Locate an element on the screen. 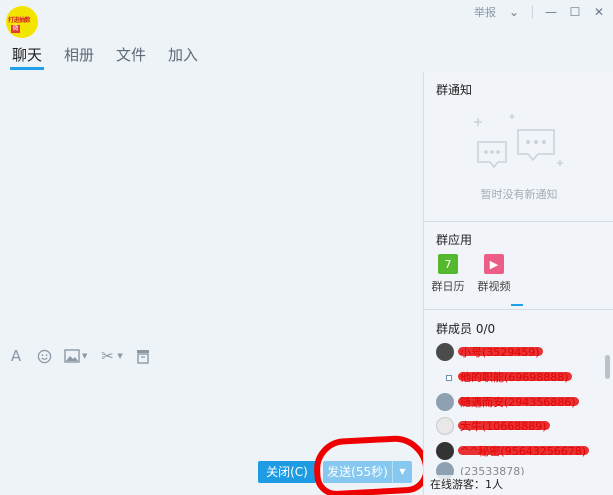  minimize-icon: — is located at coordinates (551, 12).